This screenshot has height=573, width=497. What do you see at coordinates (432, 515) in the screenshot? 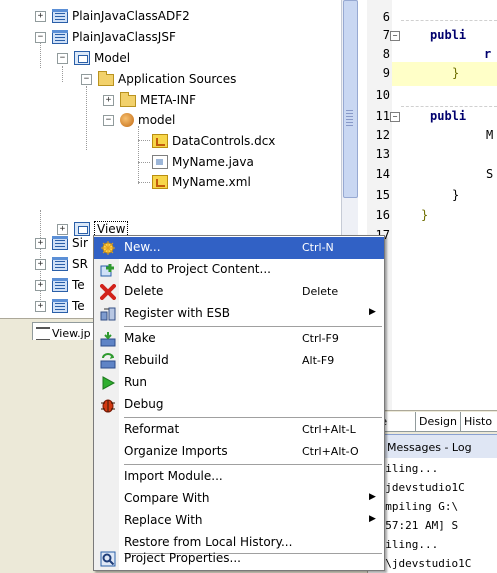
I see `log-output` at bounding box center [432, 515].